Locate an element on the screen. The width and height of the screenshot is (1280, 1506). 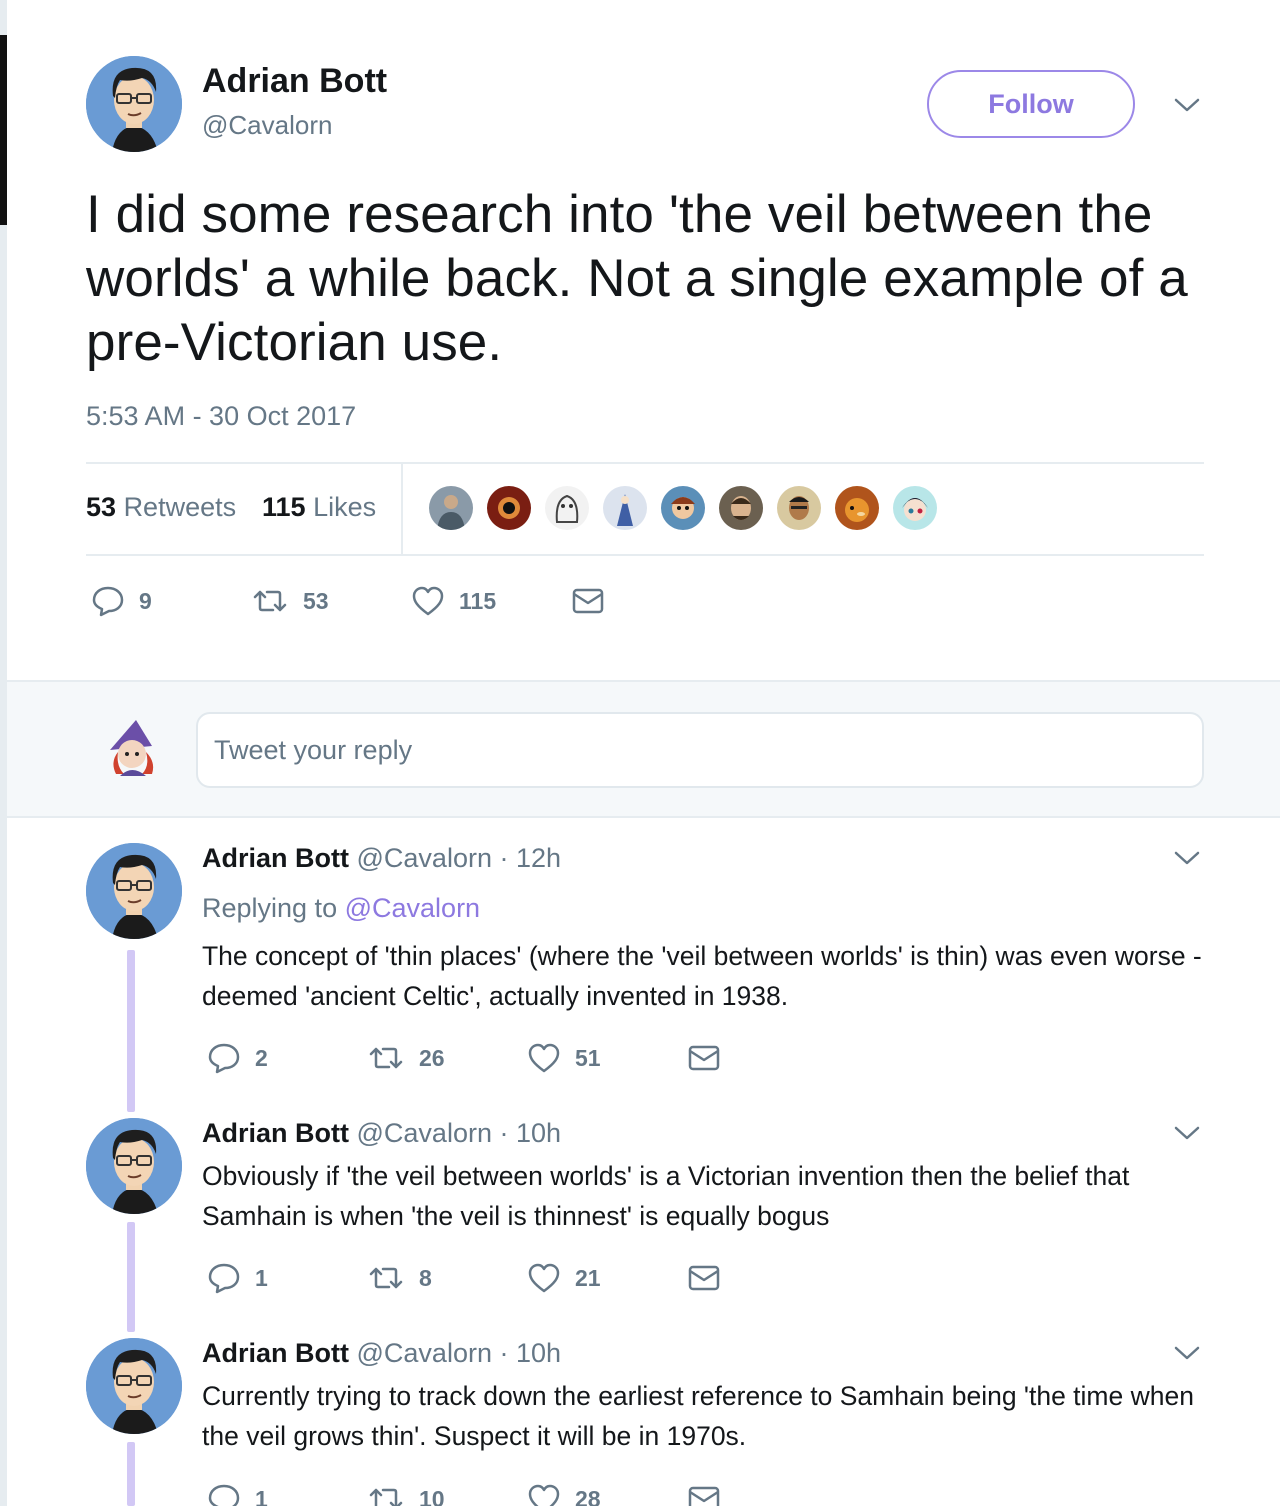
tweet-actions: 2 26 51 is located at coordinates (464, 1058).